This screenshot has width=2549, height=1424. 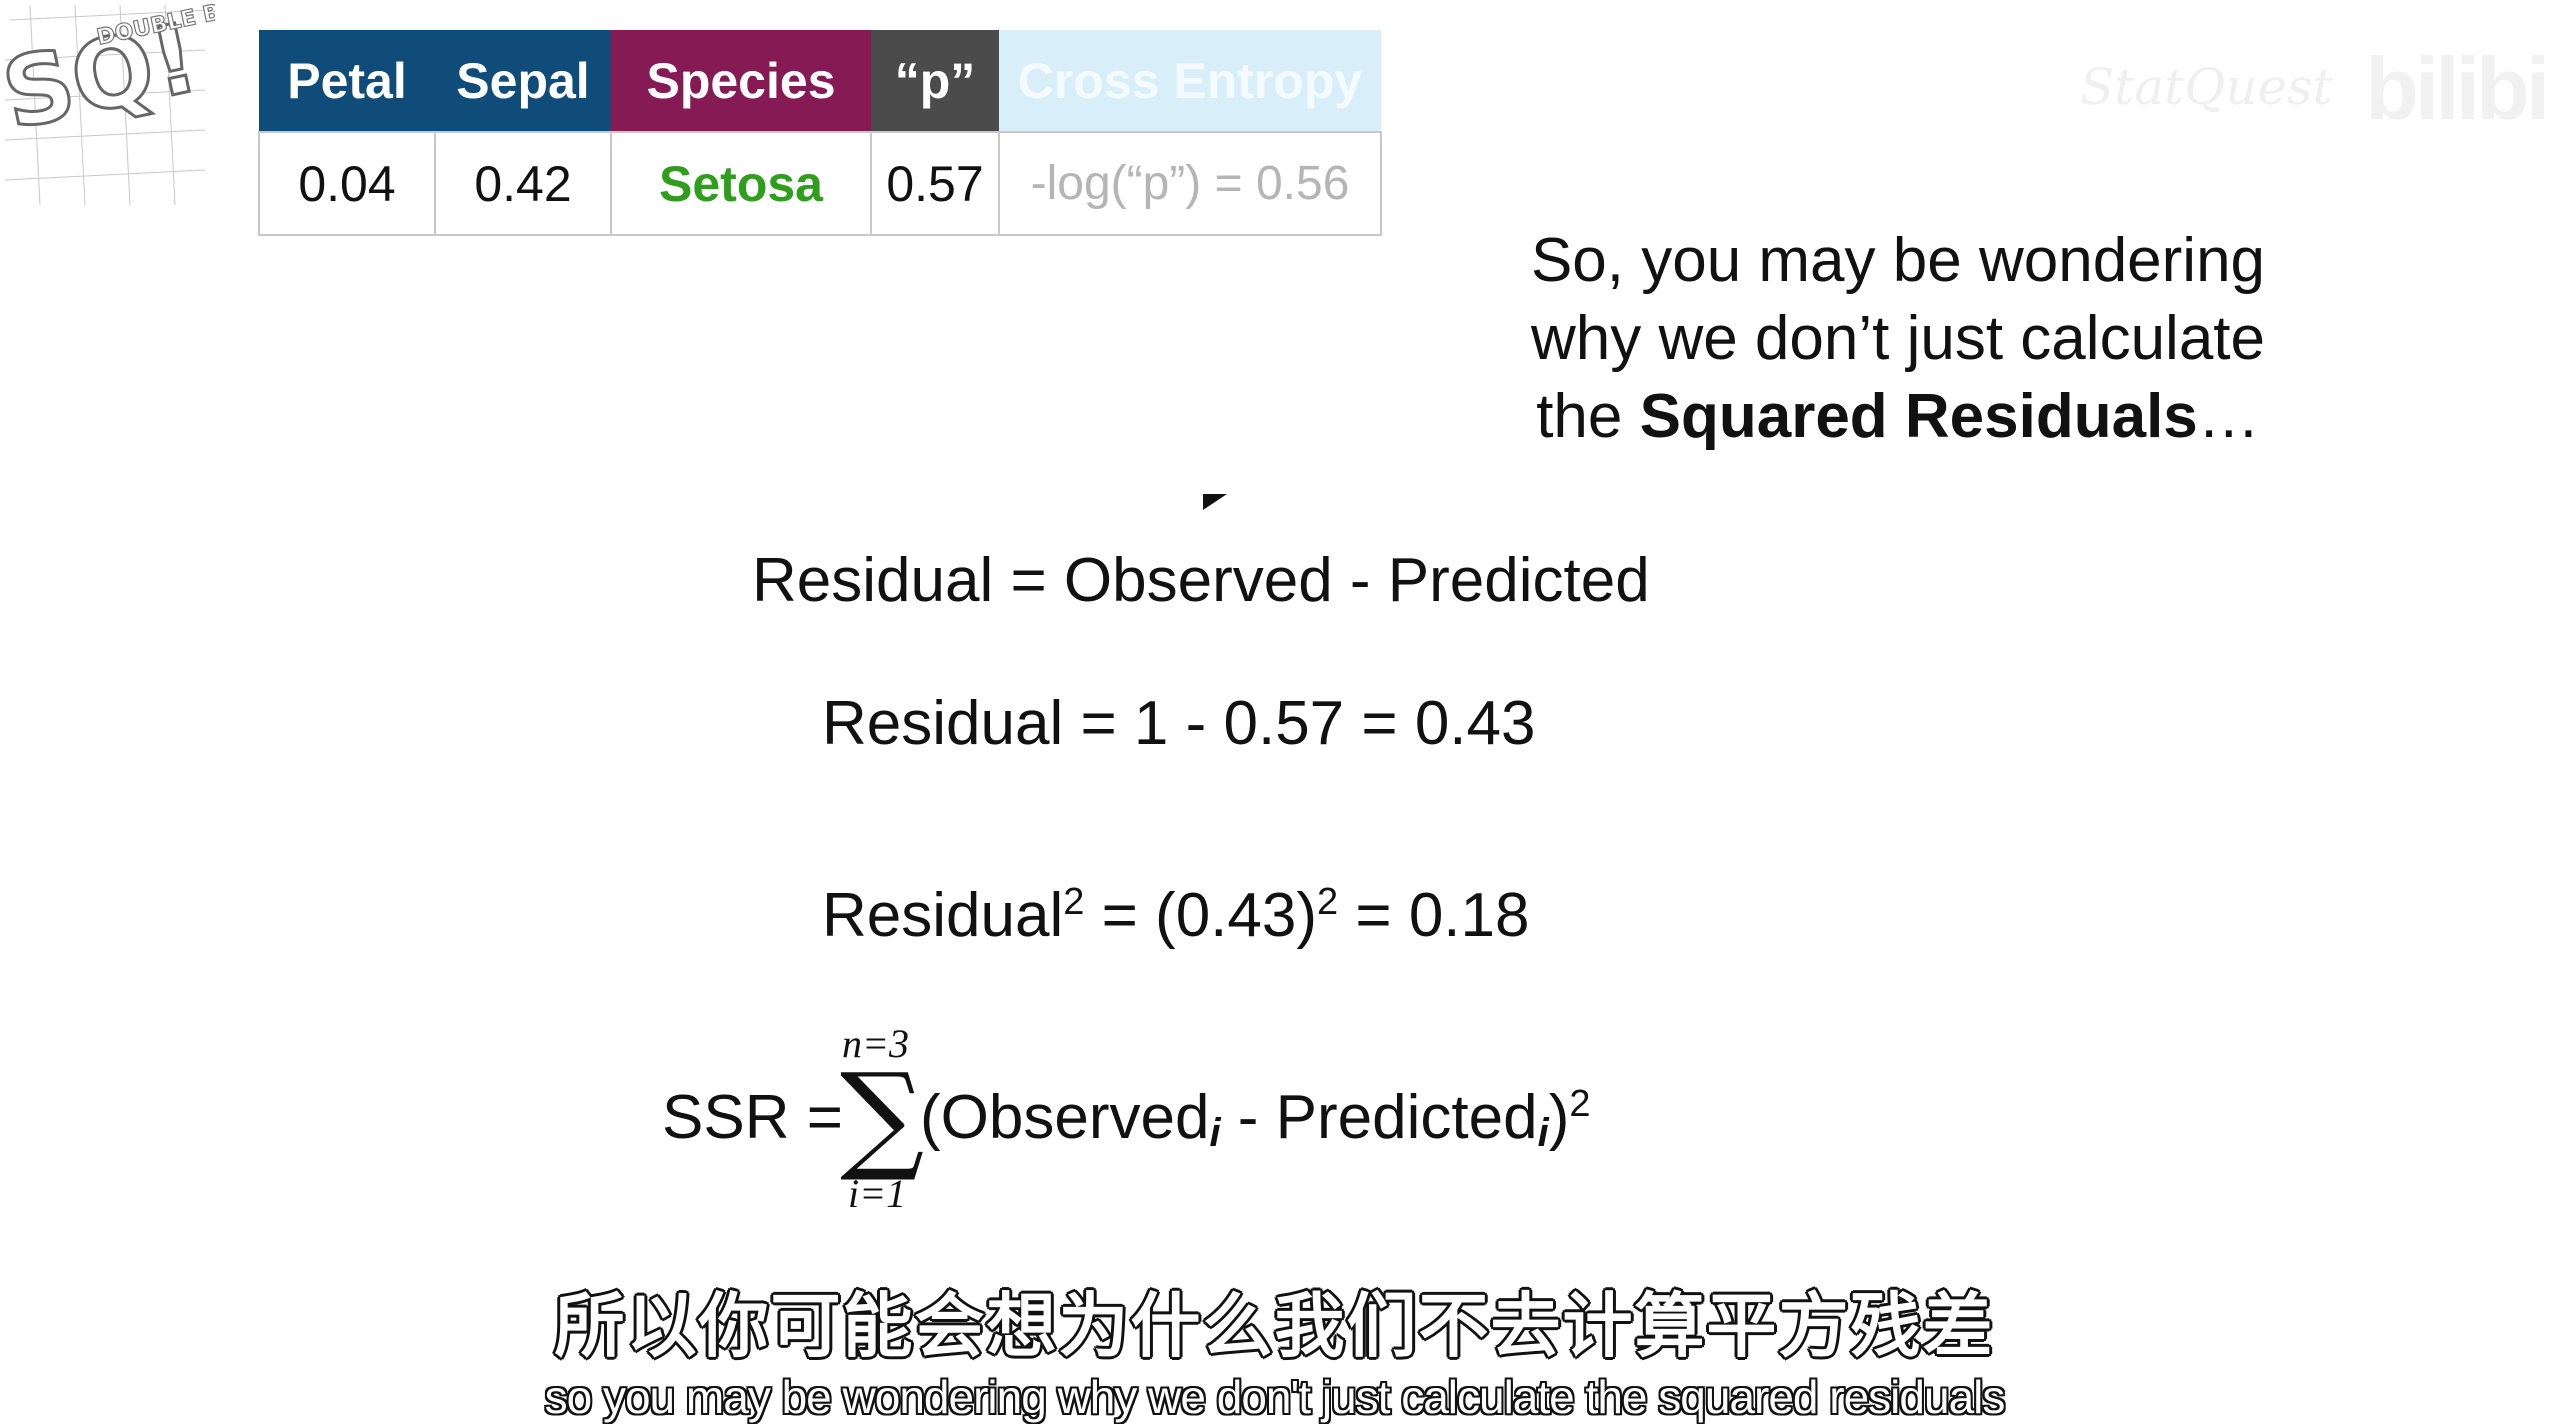 I want to click on squared-residual: Residual2 = (0.43)2 = 0.18, so click(x=1175, y=915).